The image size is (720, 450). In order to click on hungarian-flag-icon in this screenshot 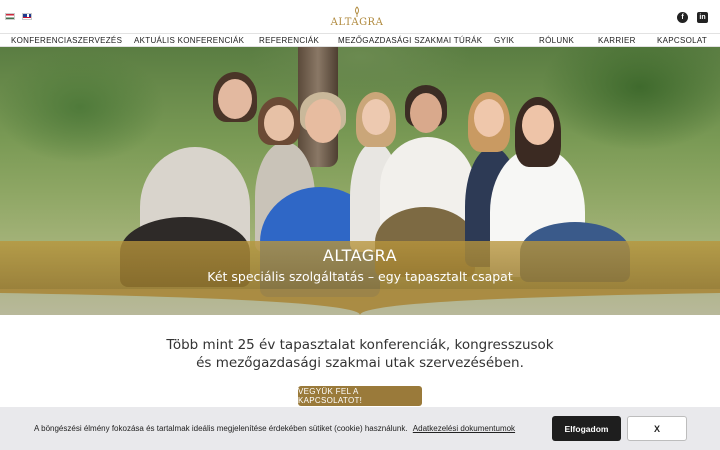, I will do `click(10, 16)`.